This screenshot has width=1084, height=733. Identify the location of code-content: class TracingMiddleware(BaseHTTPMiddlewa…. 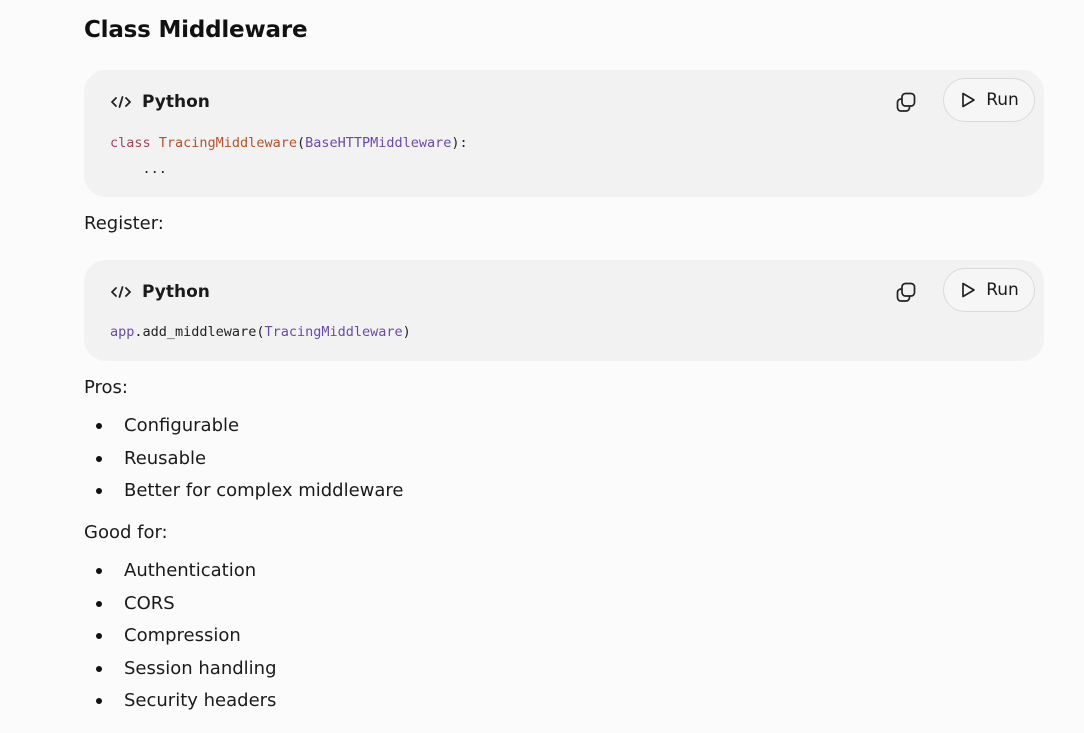
(289, 156).